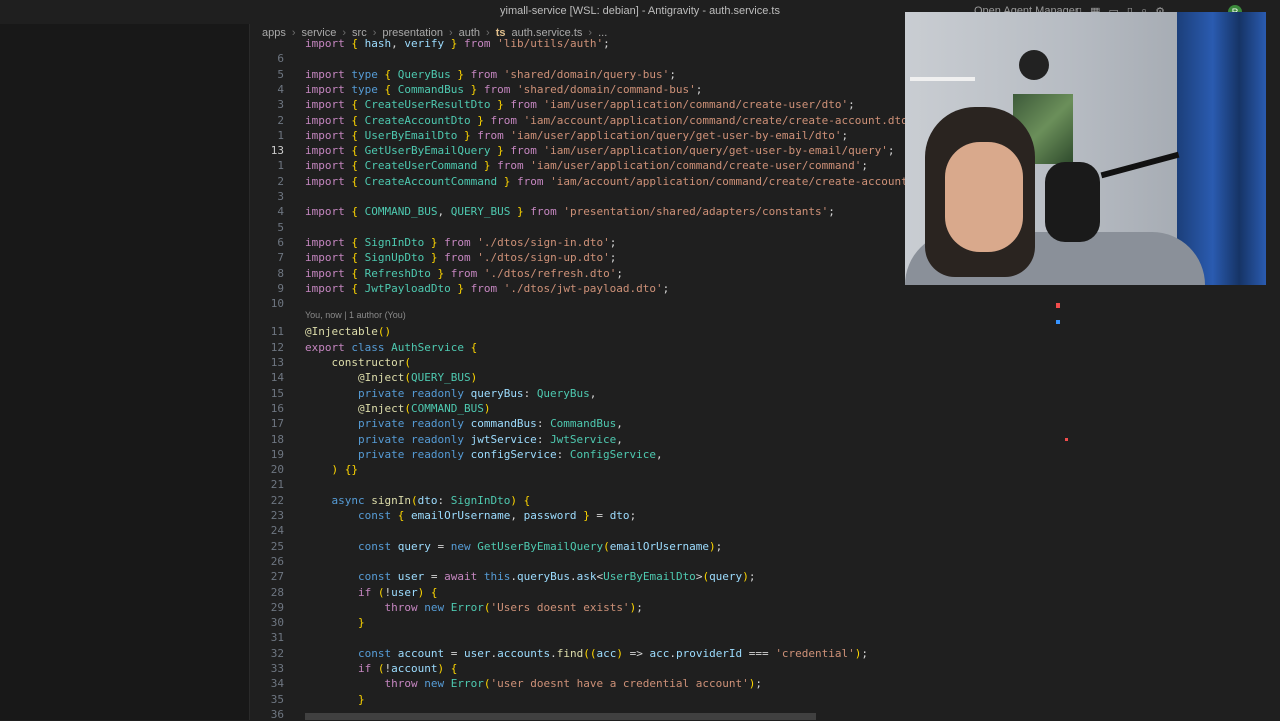 The width and height of the screenshot is (1280, 721). I want to click on line-number: 33, so click(277, 668).